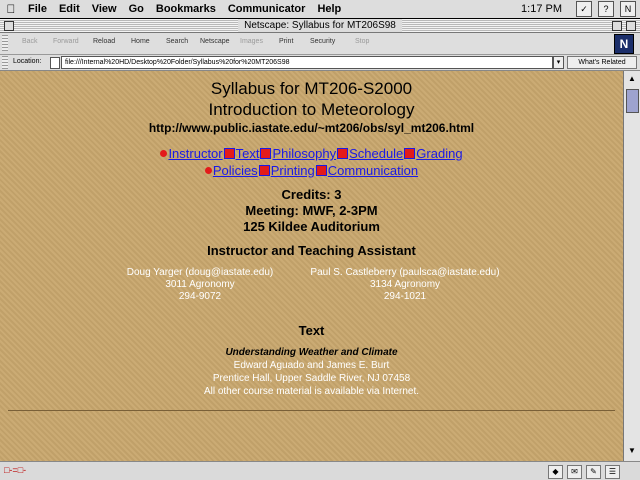 The height and width of the screenshot is (480, 640). Describe the element at coordinates (362, 41) in the screenshot. I see `stop-button: Stop` at that location.